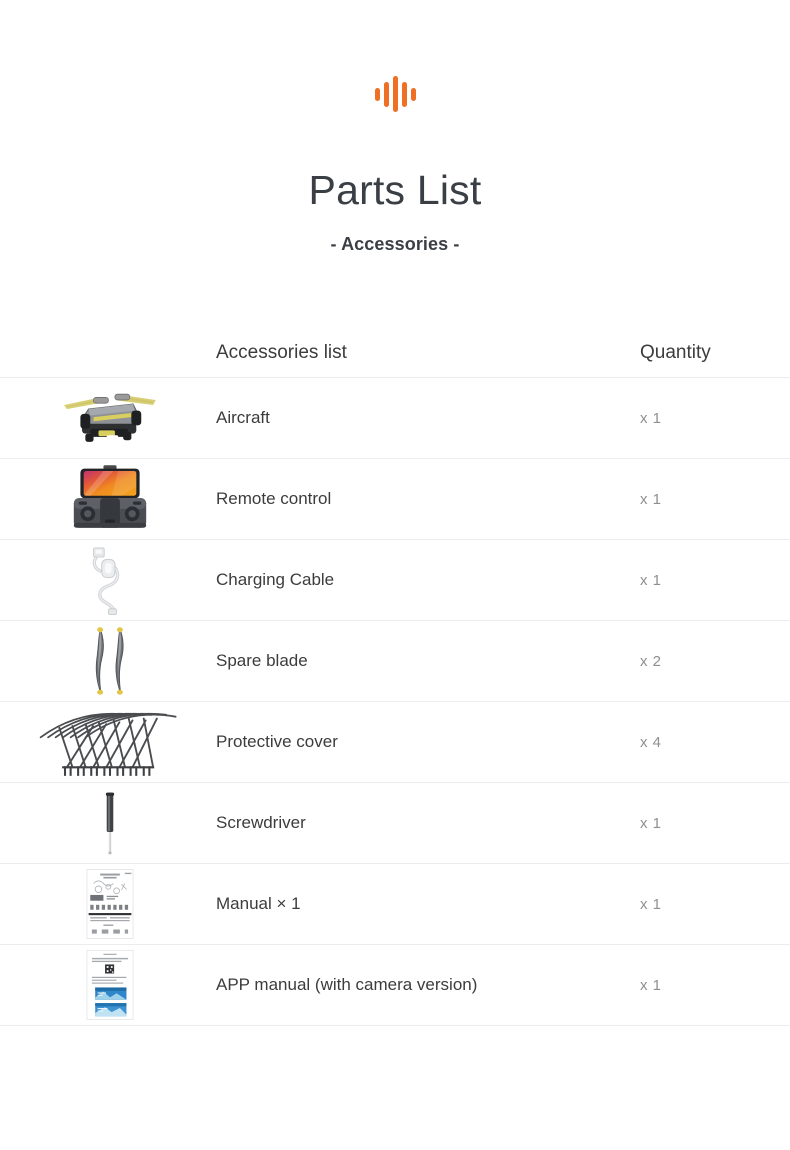 This screenshot has height=1150, width=790. What do you see at coordinates (395, 905) in the screenshot?
I see `table-row: Manual × 1 x 1` at bounding box center [395, 905].